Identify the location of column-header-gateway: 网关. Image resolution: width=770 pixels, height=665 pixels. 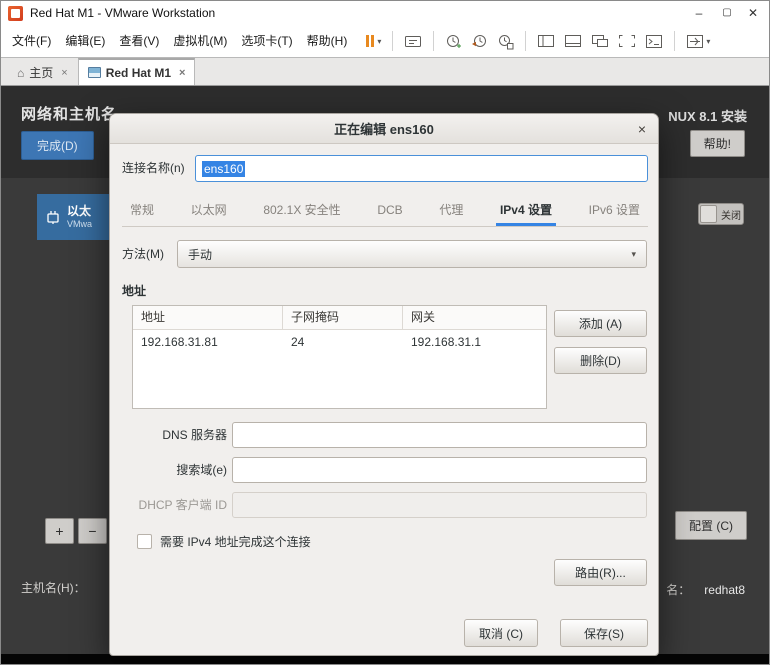
(474, 318).